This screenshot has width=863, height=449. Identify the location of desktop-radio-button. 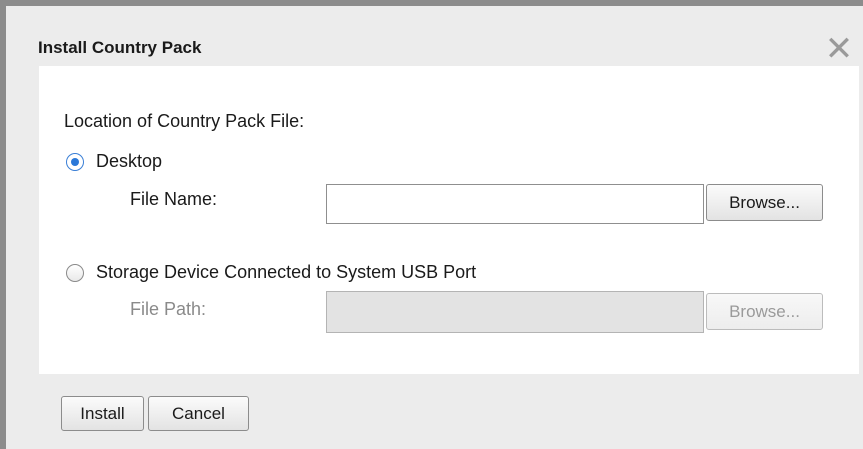
(75, 161).